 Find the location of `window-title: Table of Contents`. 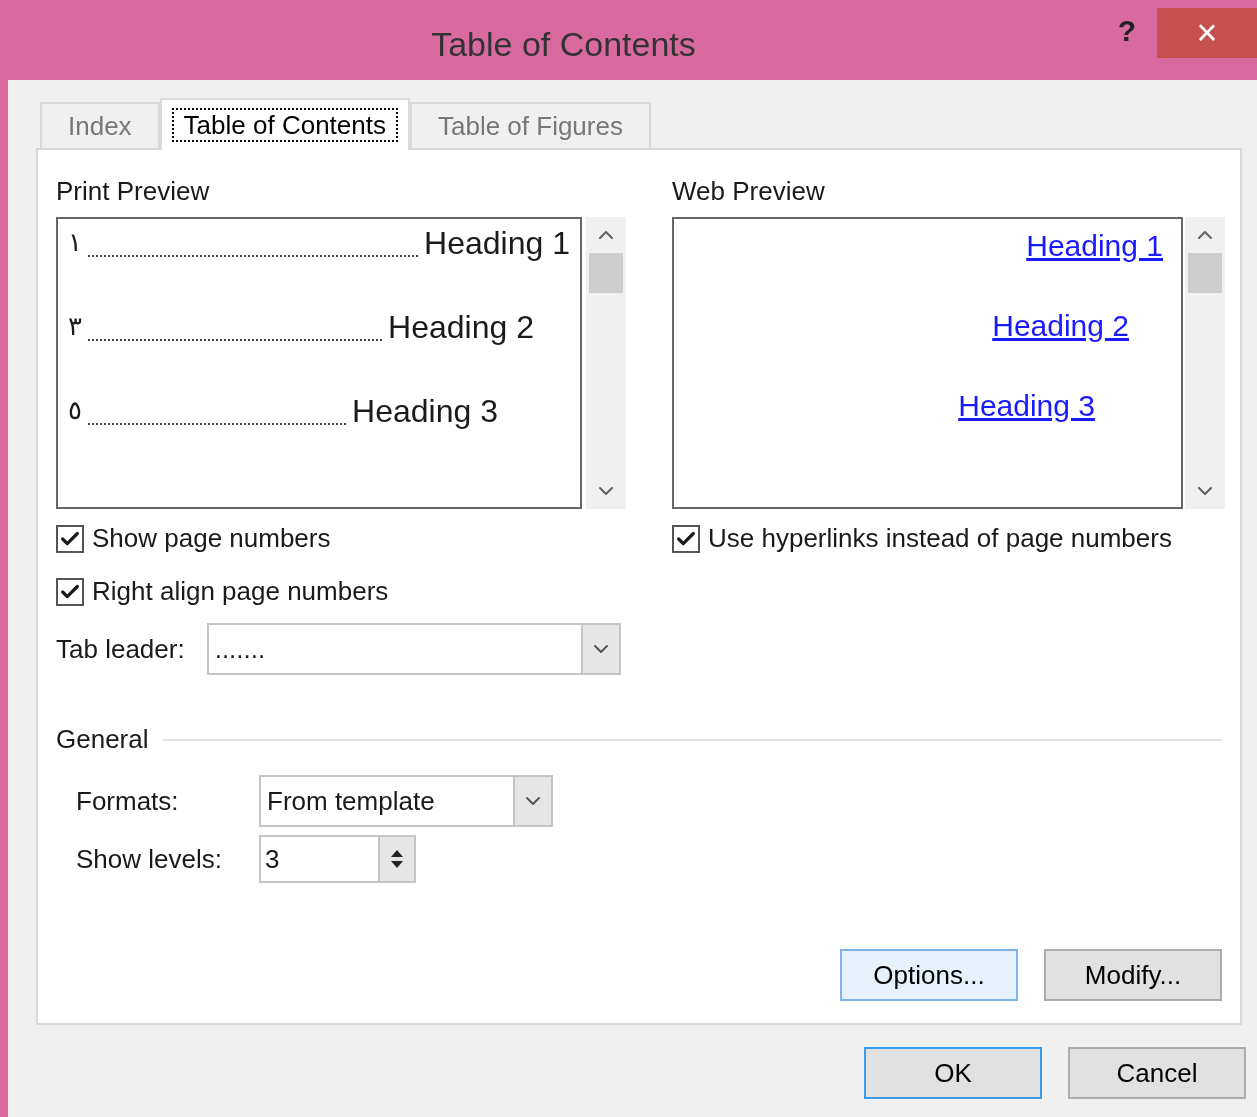

window-title: Table of Contents is located at coordinates (563, 44).